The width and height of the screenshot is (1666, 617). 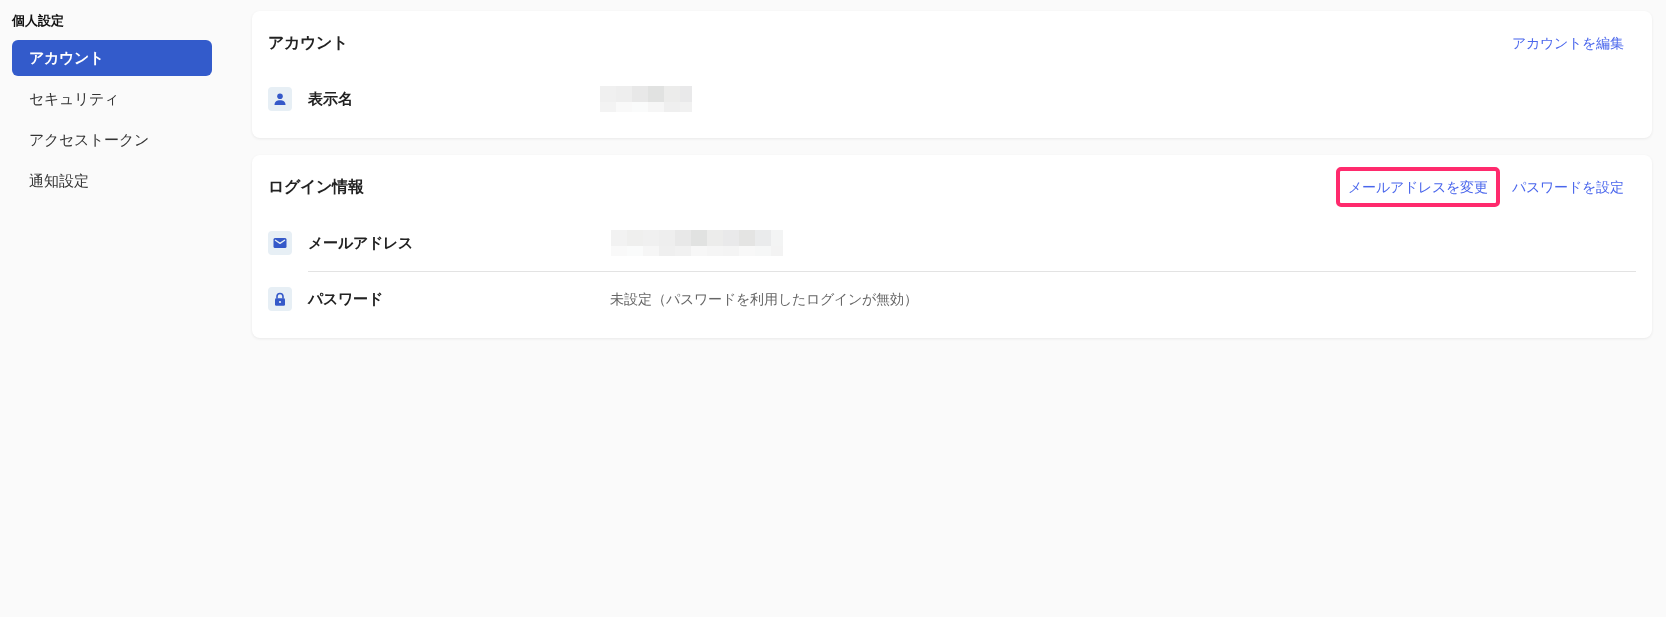 I want to click on card-title: ログイン情報, so click(x=316, y=187).